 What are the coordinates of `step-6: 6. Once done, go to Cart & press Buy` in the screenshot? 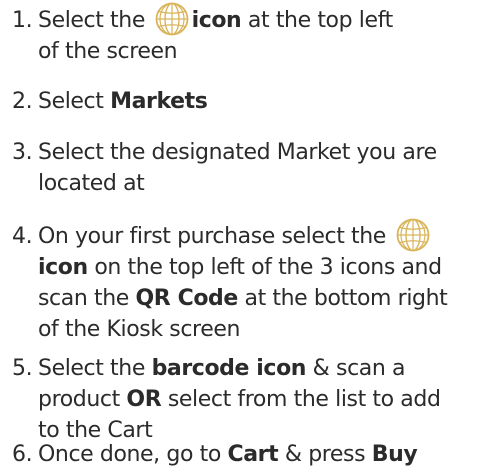 It's located at (249, 454).